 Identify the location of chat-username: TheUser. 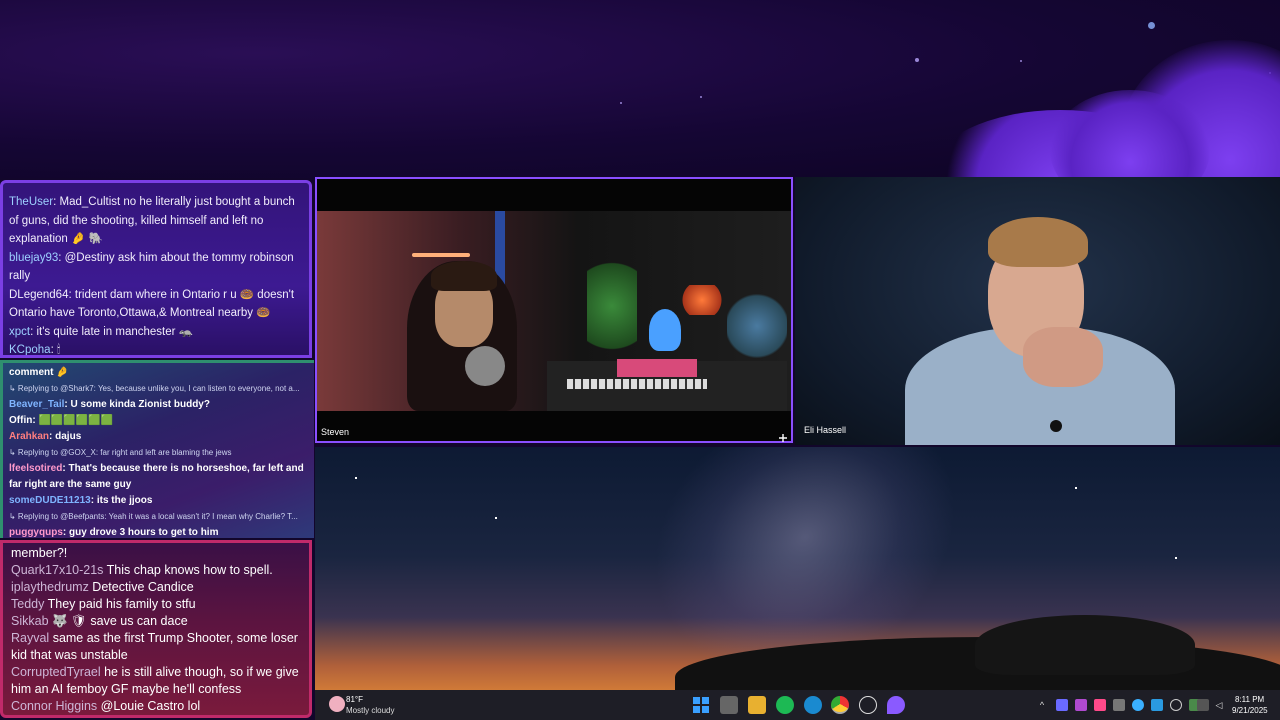
(31, 202).